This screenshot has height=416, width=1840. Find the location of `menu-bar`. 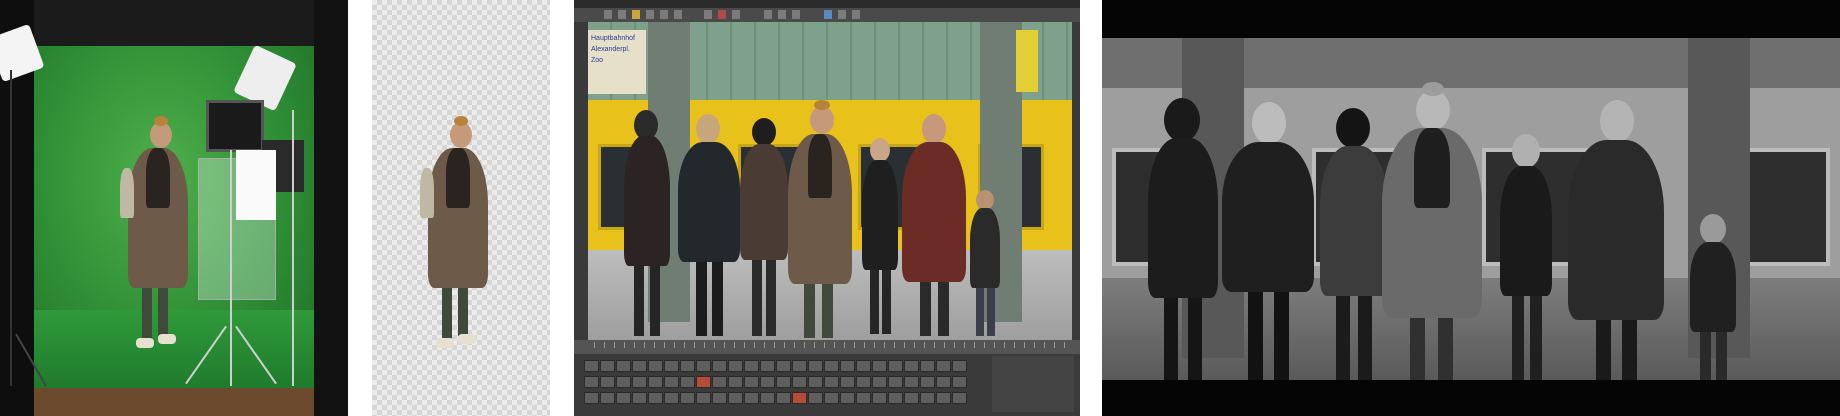

menu-bar is located at coordinates (827, 4).